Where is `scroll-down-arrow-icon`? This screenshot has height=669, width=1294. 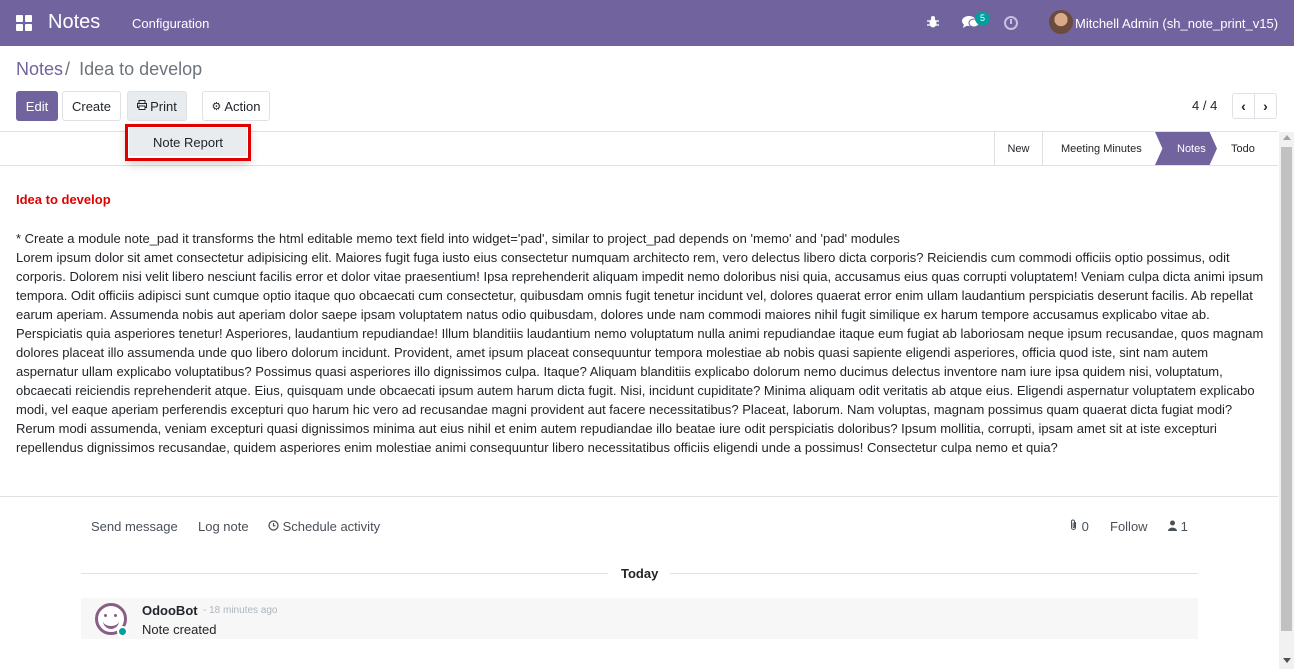
scroll-down-arrow-icon is located at coordinates (1287, 660).